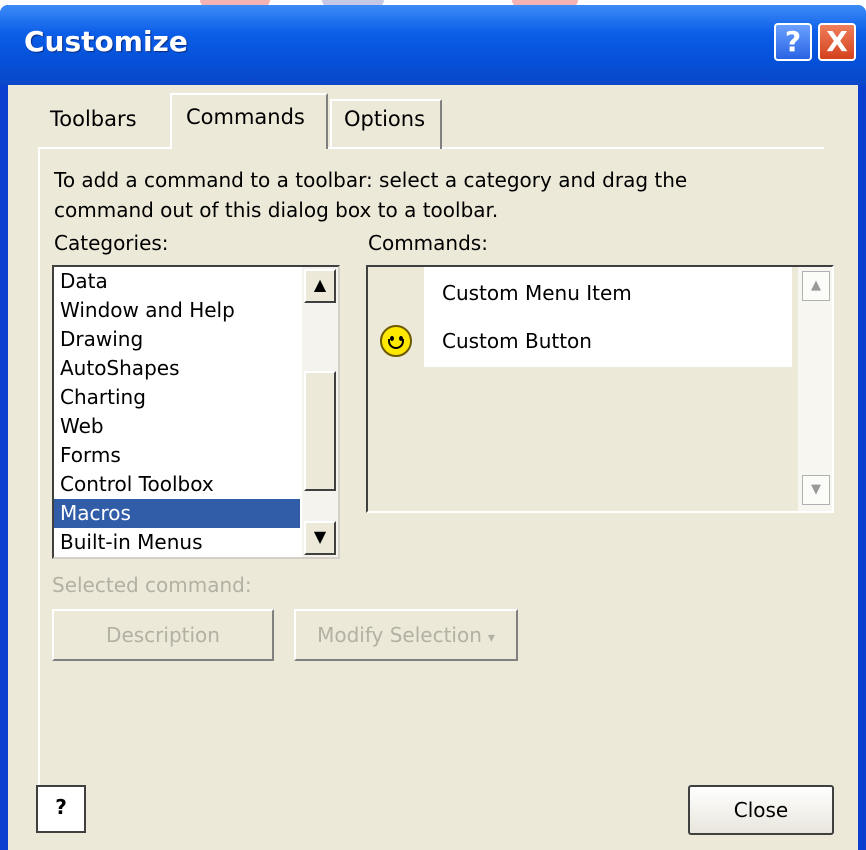  Describe the element at coordinates (196, 310) in the screenshot. I see `category-item: Window and Help` at that location.